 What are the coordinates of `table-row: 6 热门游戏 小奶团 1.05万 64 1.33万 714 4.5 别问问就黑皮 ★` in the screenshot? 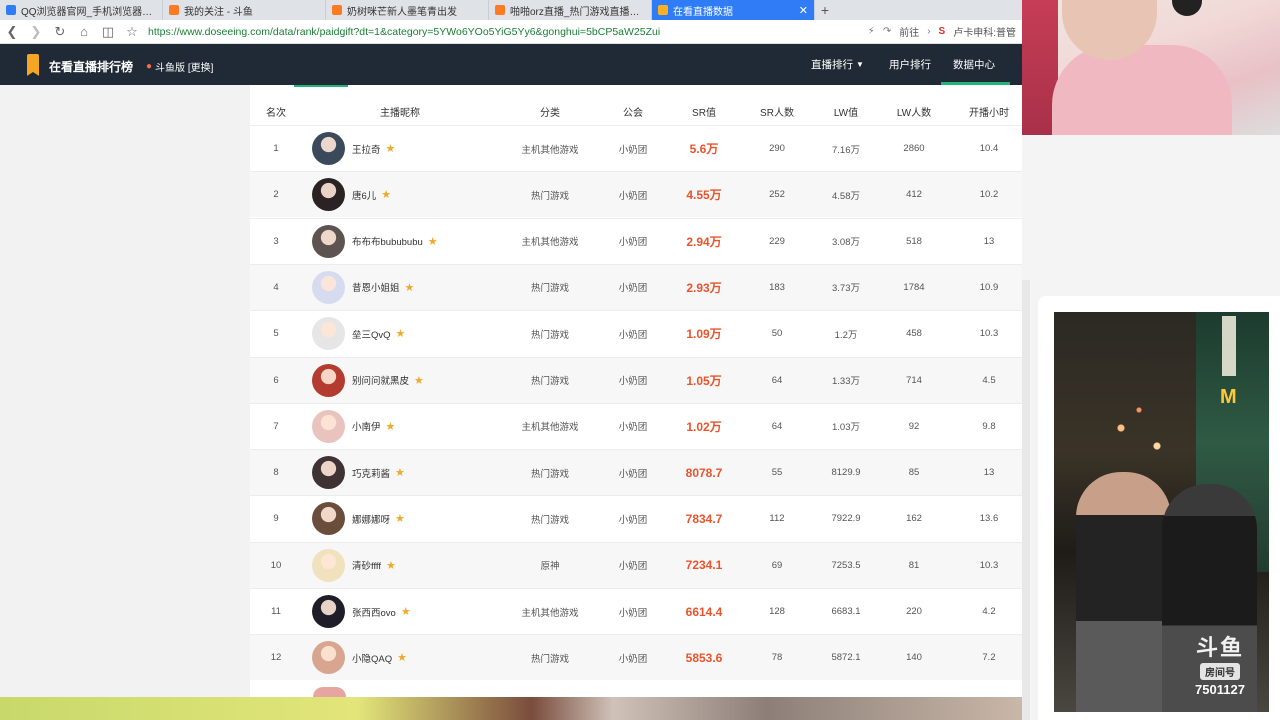 It's located at (639, 379).